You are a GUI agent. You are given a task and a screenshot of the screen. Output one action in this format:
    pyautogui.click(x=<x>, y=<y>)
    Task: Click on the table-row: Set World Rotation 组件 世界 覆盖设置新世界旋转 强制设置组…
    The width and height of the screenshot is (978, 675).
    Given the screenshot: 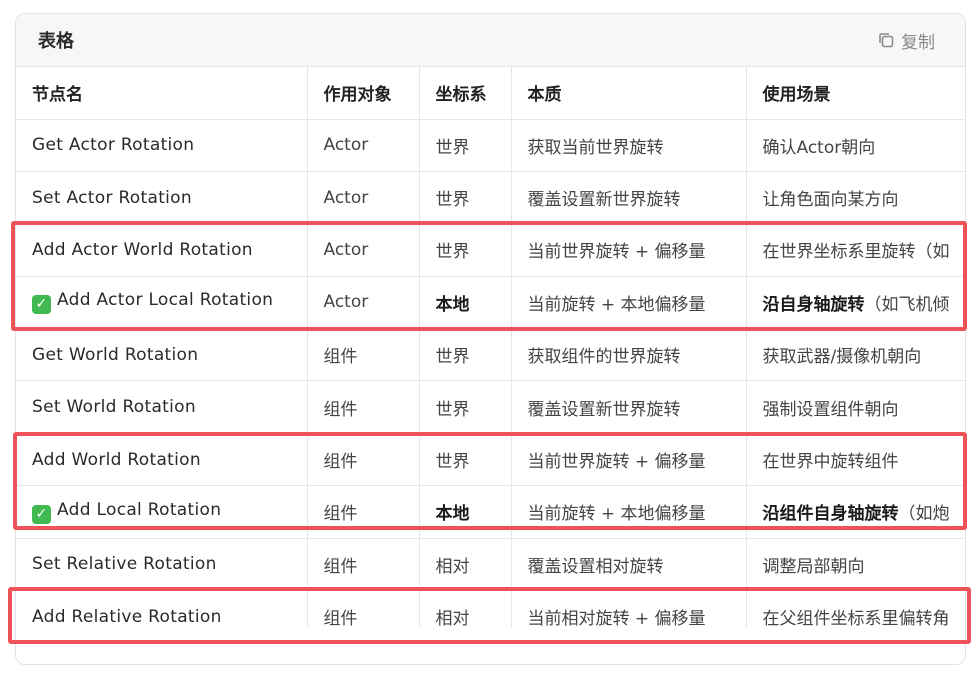 What is the action you would take?
    pyautogui.click(x=490, y=407)
    